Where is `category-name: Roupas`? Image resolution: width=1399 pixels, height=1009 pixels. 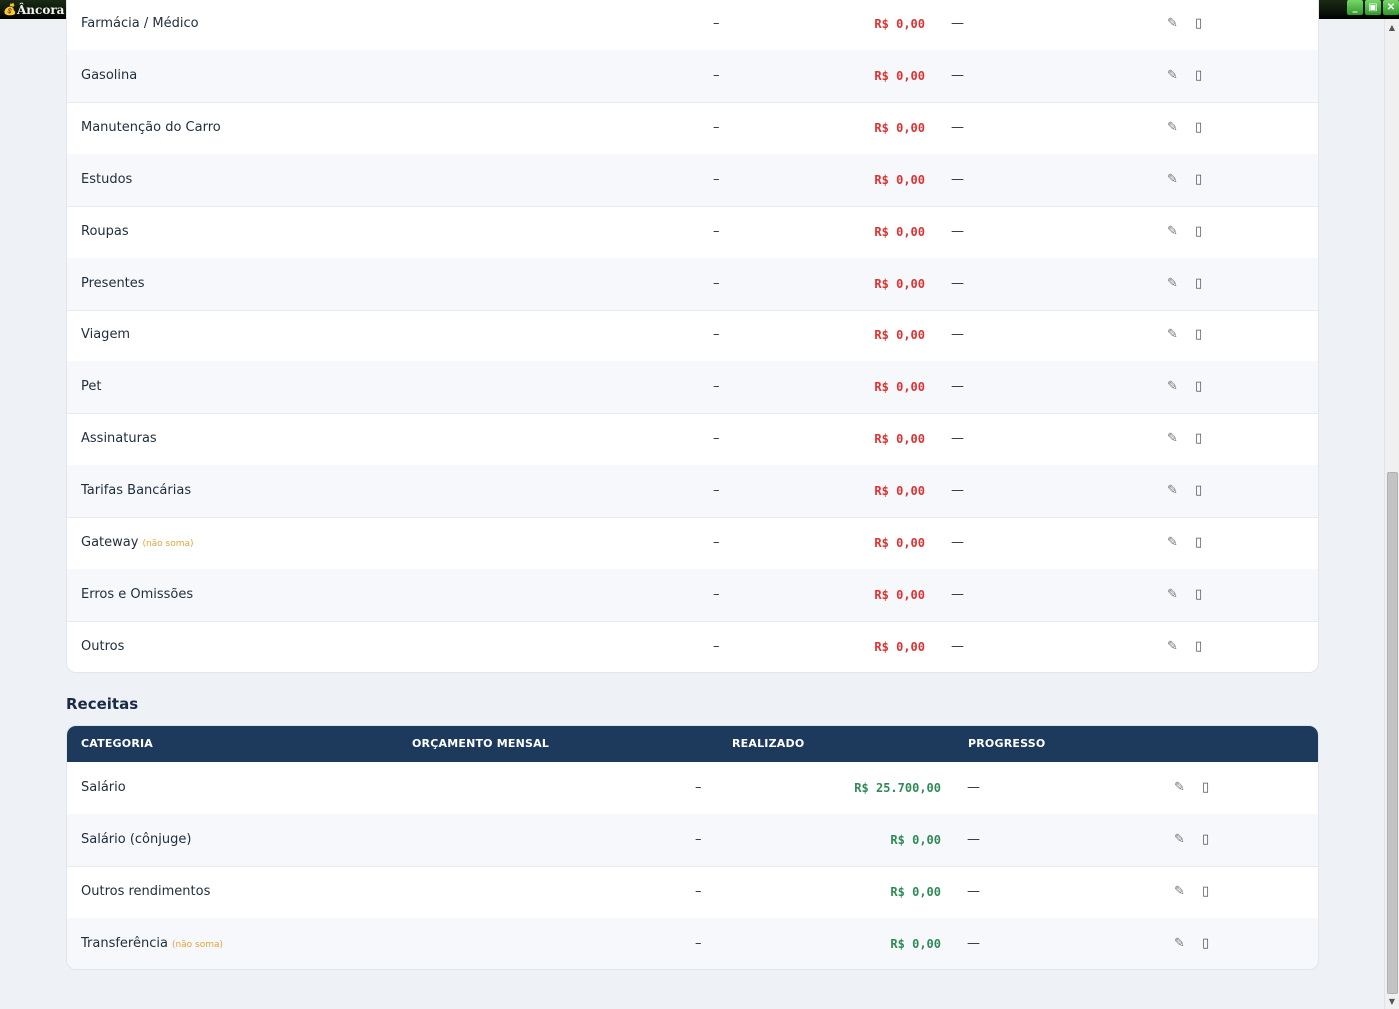 category-name: Roupas is located at coordinates (105, 231).